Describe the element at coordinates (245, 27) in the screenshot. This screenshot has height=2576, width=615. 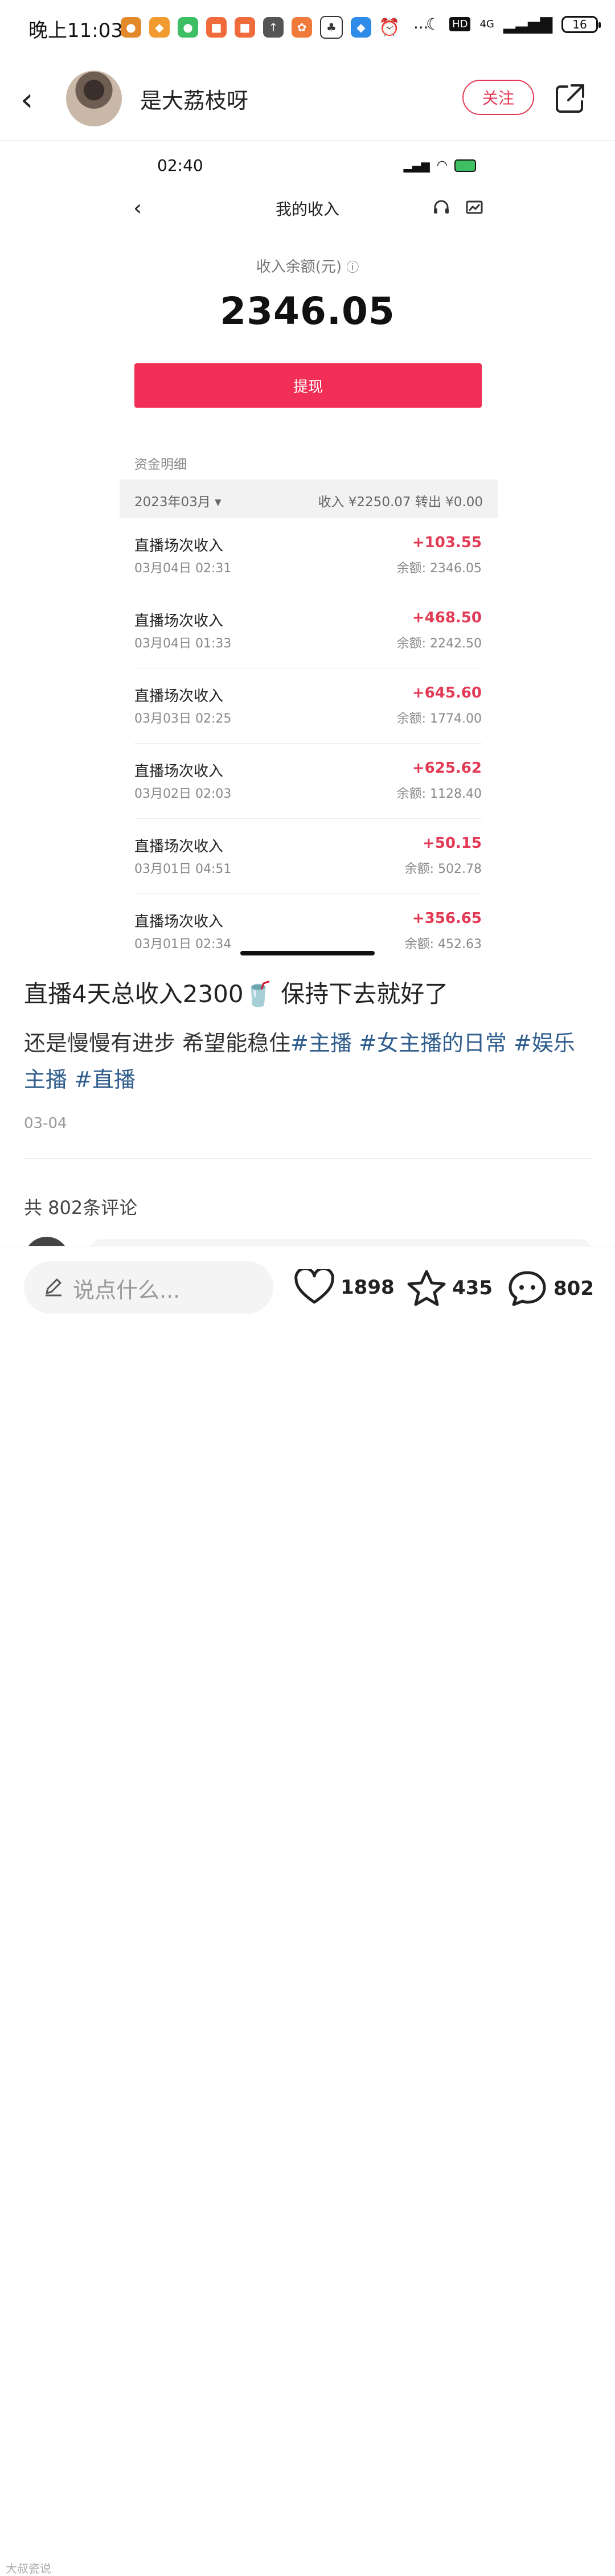
I see `app-icon-2: ■` at that location.